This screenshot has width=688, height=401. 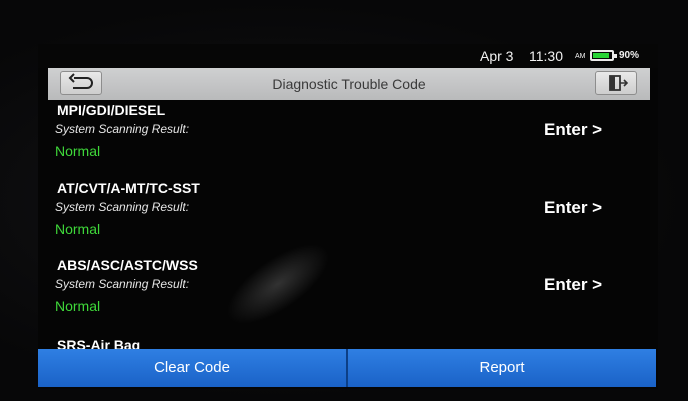 I want to click on title-bar: Diagnostic Trouble Code, so click(x=349, y=84).